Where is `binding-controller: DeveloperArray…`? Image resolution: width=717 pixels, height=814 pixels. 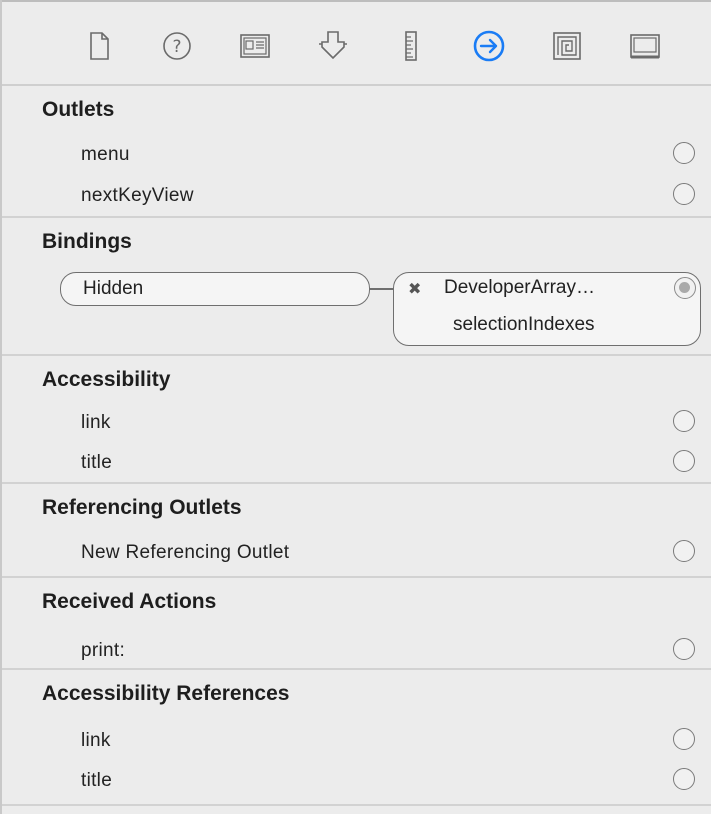
binding-controller: DeveloperArray… is located at coordinates (519, 287).